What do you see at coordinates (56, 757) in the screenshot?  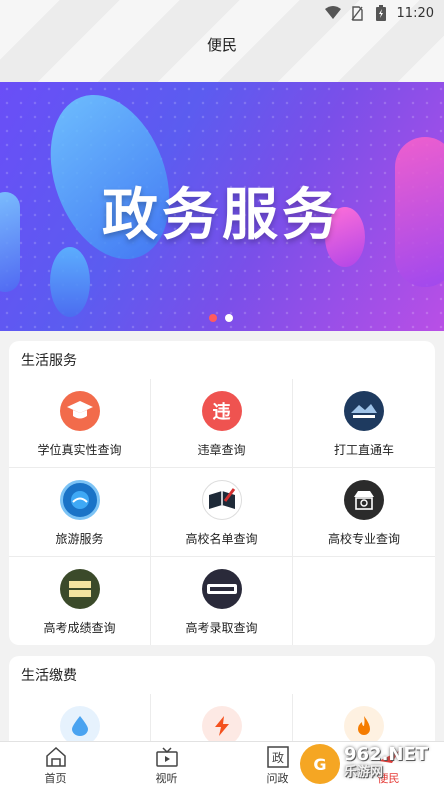 I see `home-icon` at bounding box center [56, 757].